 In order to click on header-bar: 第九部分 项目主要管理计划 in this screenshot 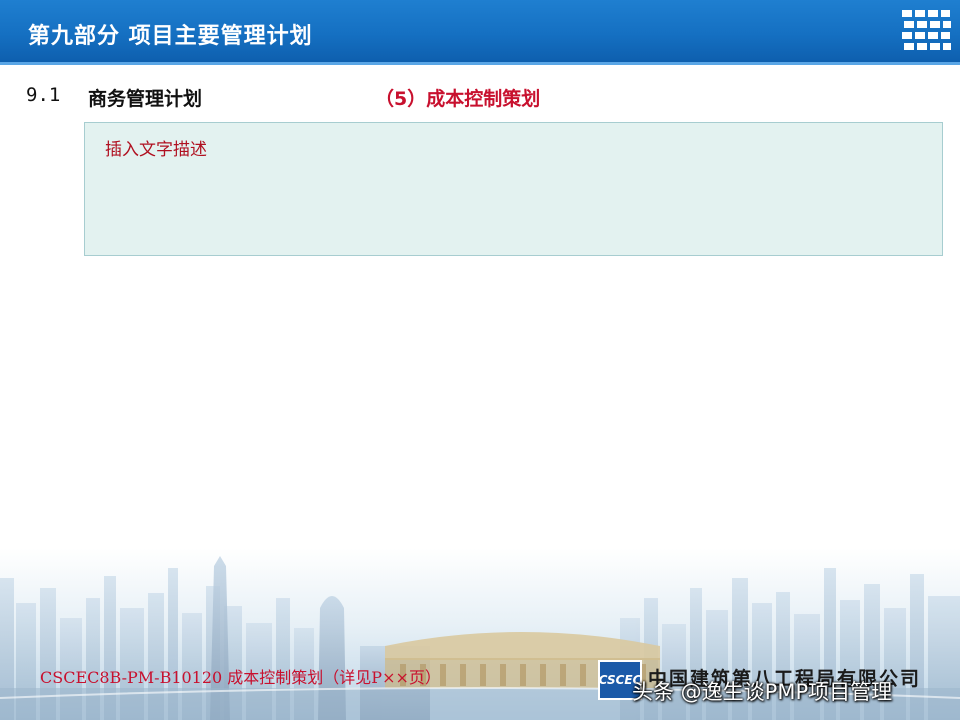, I will do `click(480, 31)`.